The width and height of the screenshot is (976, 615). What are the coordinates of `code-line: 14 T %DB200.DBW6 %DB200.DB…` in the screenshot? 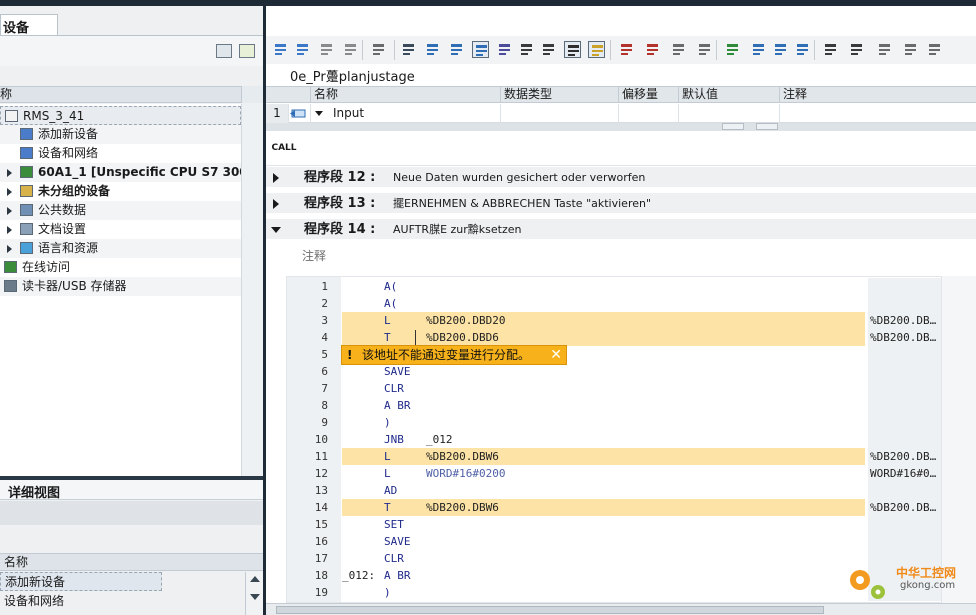 It's located at (614, 507).